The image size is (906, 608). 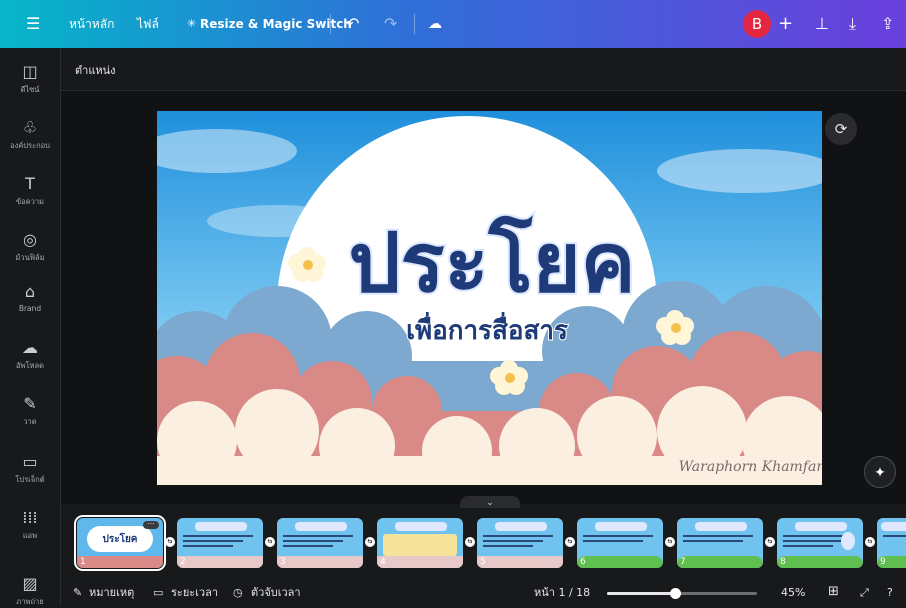 I want to click on zoom-slider-knob, so click(x=675, y=593).